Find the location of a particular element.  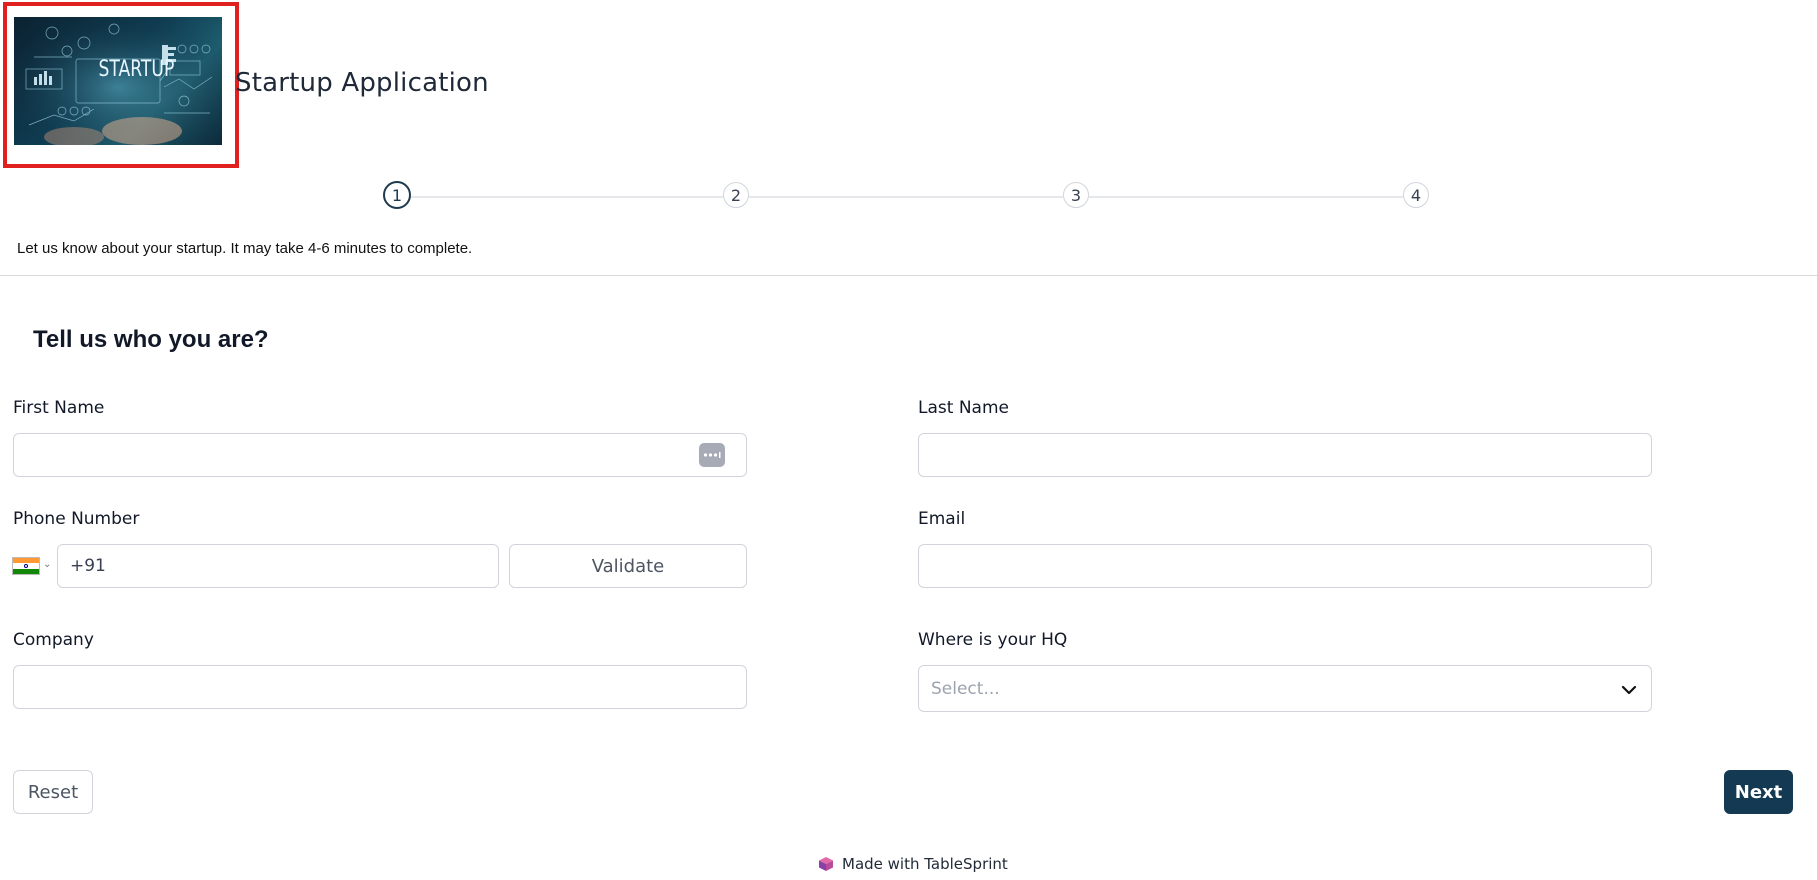

footer: Made with TableSprint is located at coordinates (913, 864).